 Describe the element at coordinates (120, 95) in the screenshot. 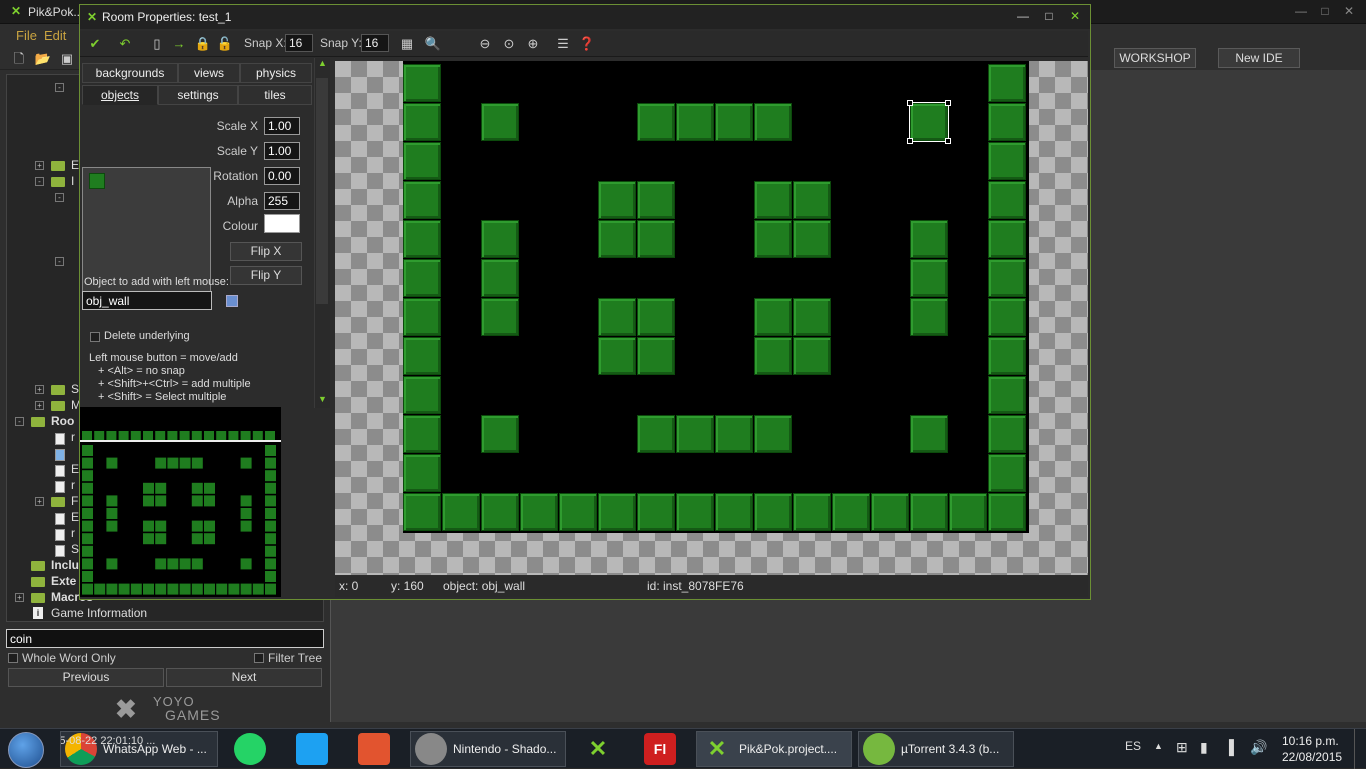

I see `tab-objects: objects` at that location.